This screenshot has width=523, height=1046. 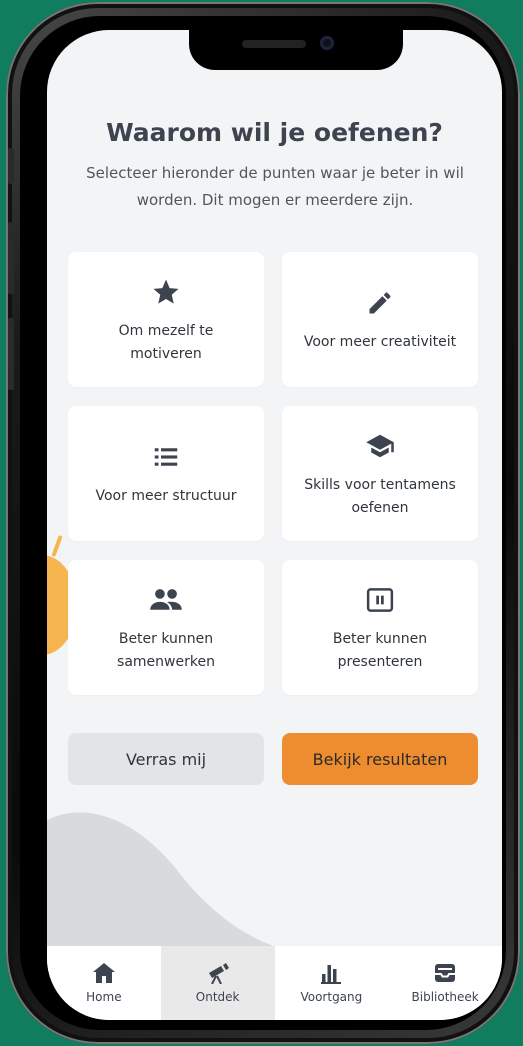 I want to click on view-results-button: Bekijk resultaten, so click(x=380, y=759).